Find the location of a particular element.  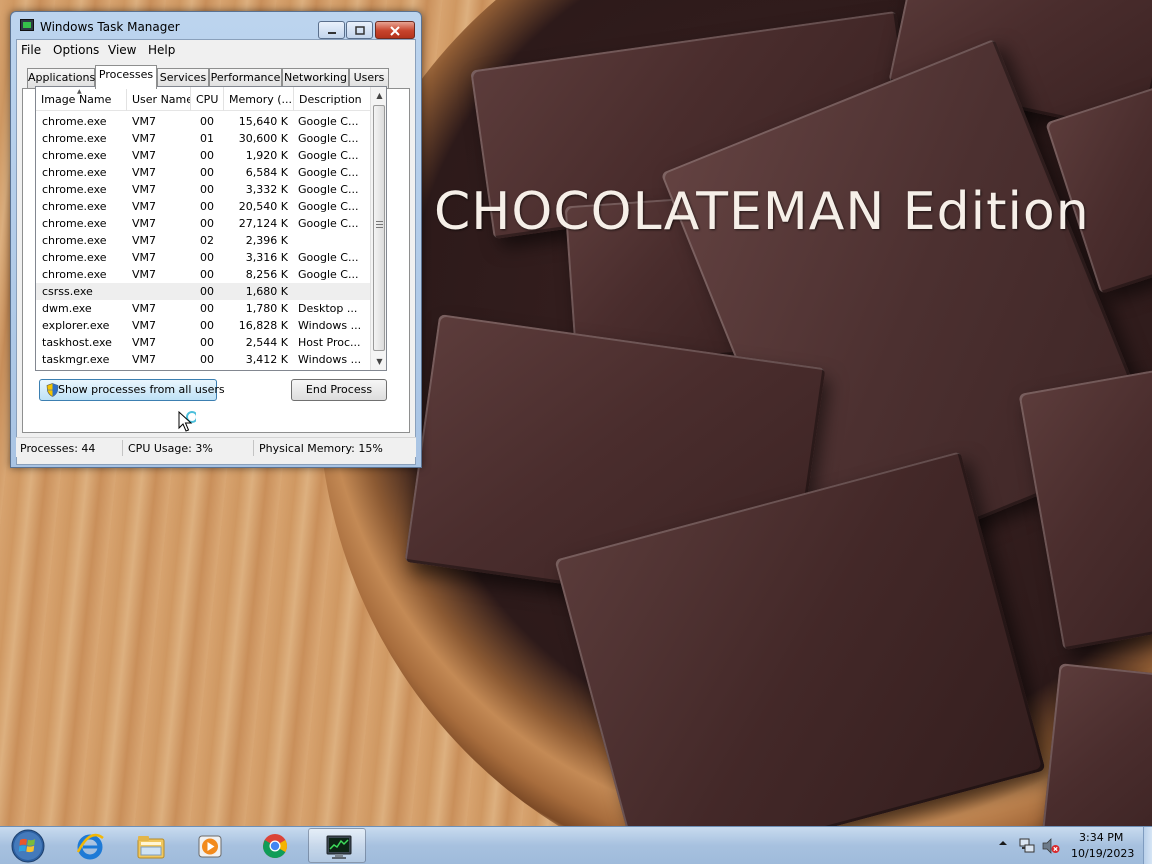

menu-file: File is located at coordinates (31, 50).